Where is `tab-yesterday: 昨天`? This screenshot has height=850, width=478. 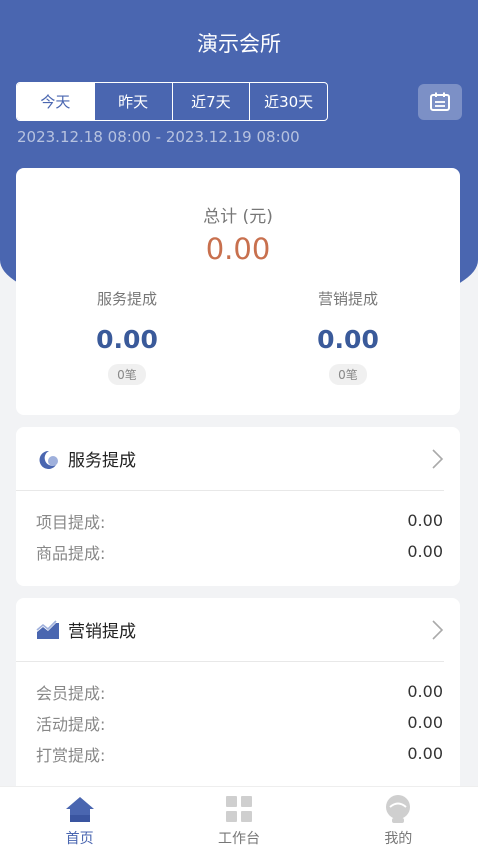 tab-yesterday: 昨天 is located at coordinates (134, 101).